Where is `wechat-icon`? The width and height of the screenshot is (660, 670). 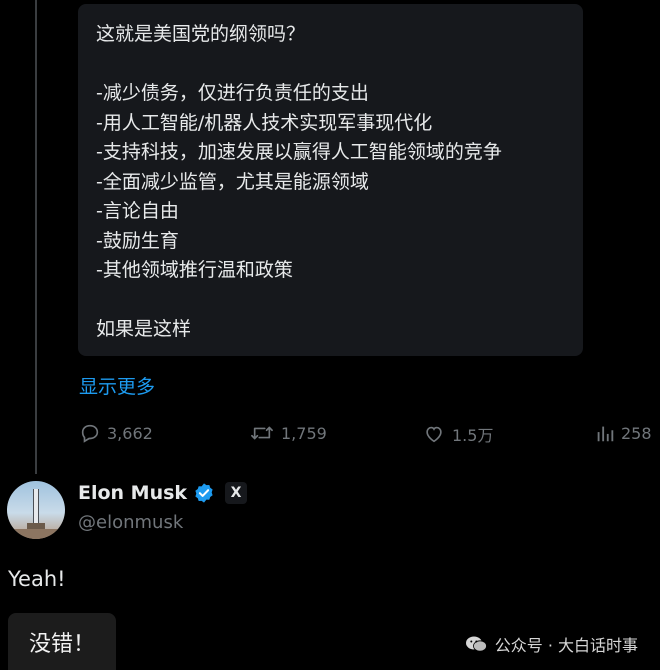
wechat-icon is located at coordinates (476, 644).